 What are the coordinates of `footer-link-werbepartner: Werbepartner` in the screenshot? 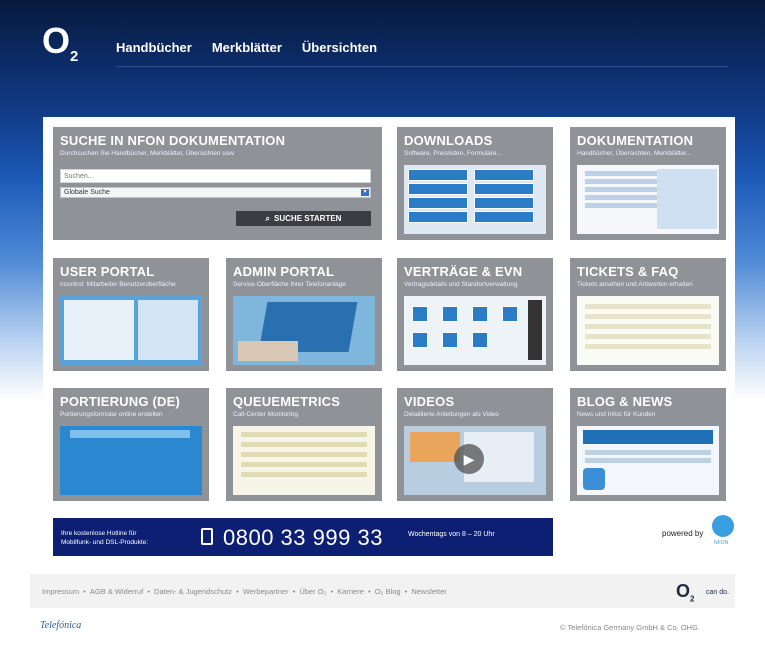 It's located at (266, 591).